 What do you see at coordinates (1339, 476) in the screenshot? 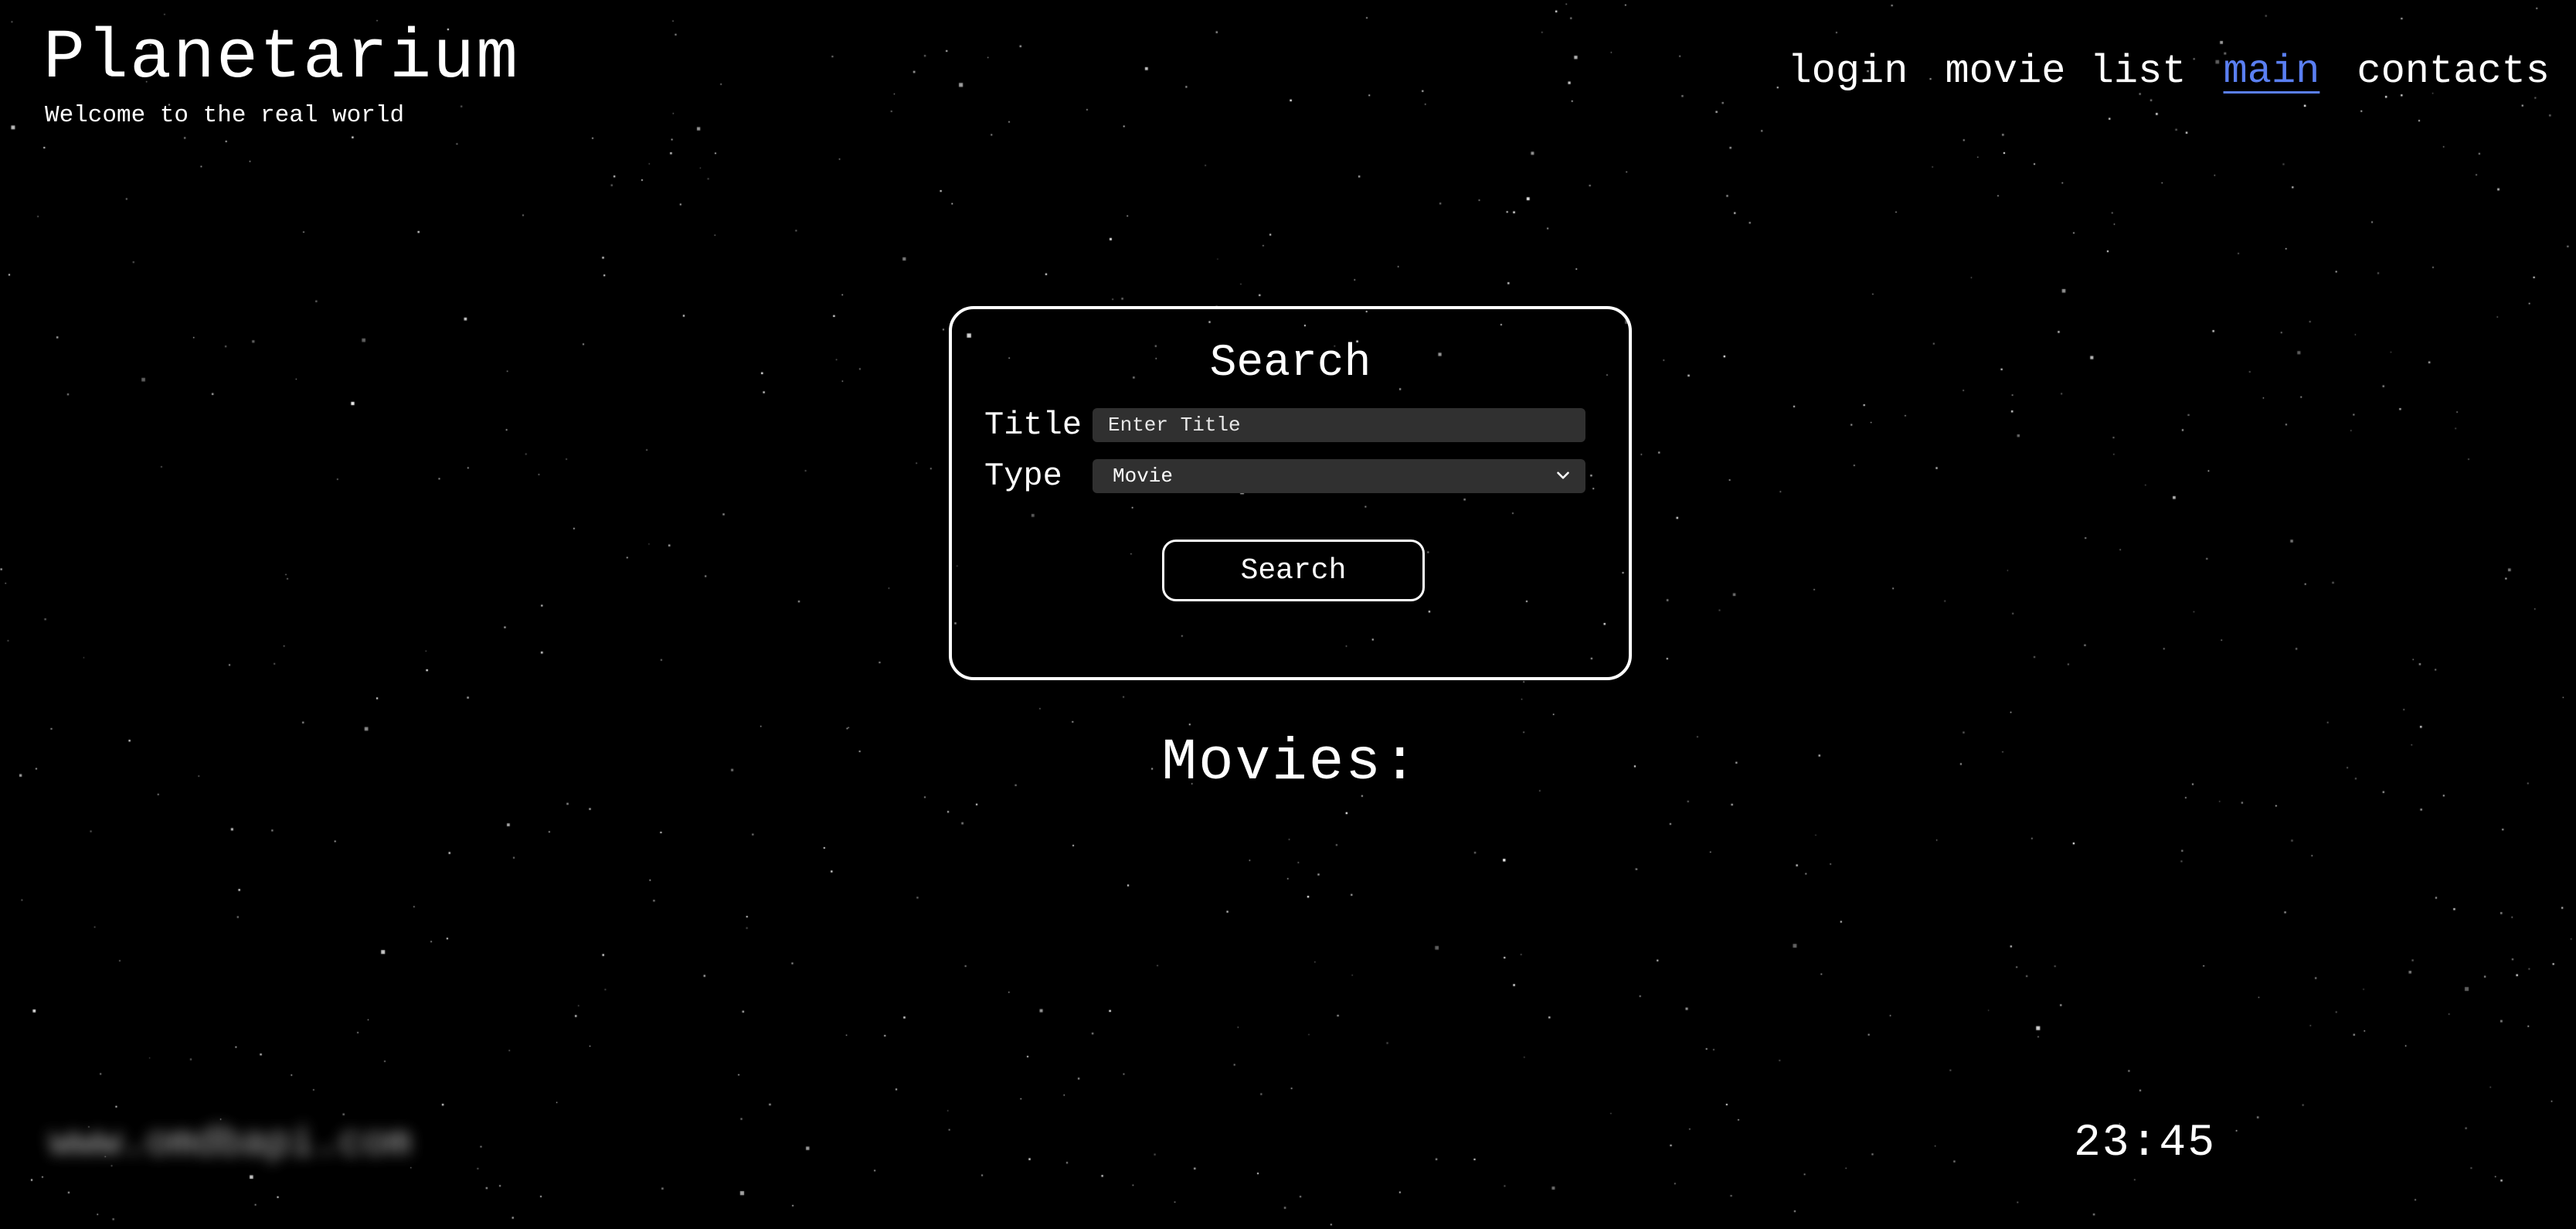
I see `type-select: Movie` at bounding box center [1339, 476].